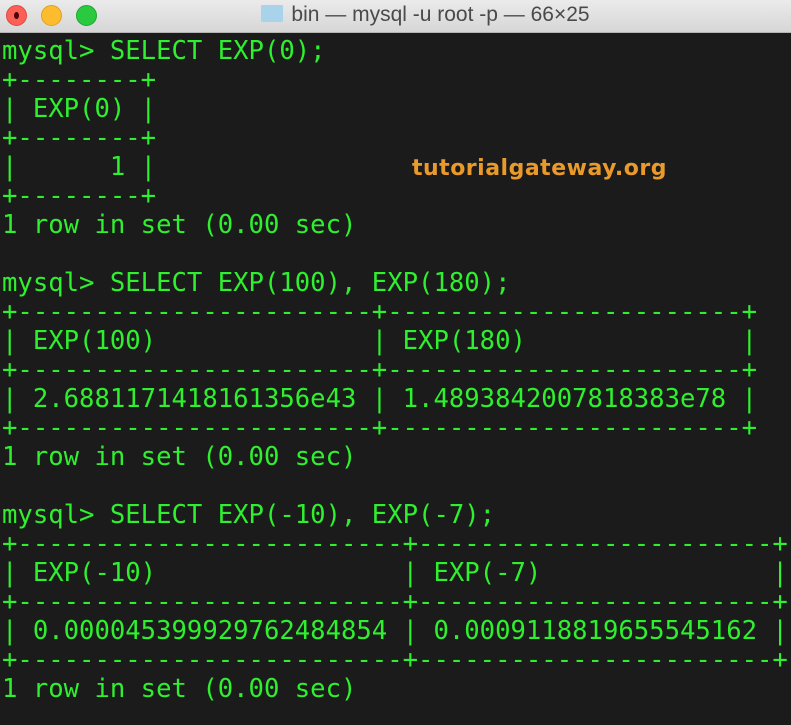 Image resolution: width=791 pixels, height=725 pixels. Describe the element at coordinates (256, 283) in the screenshot. I see `query-prompt: mysql> SELECT EXP(100), EXP(180);` at that location.